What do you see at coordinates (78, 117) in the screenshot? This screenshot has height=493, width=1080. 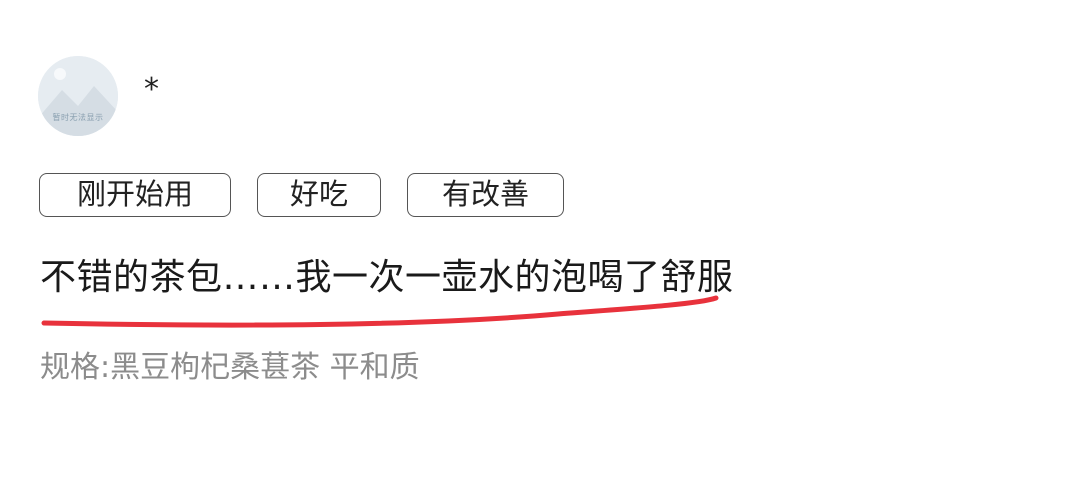 I see `avatar-caption: 暂时无法显示` at bounding box center [78, 117].